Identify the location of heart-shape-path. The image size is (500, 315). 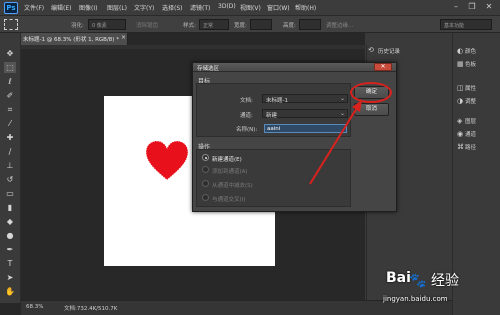
(167, 160).